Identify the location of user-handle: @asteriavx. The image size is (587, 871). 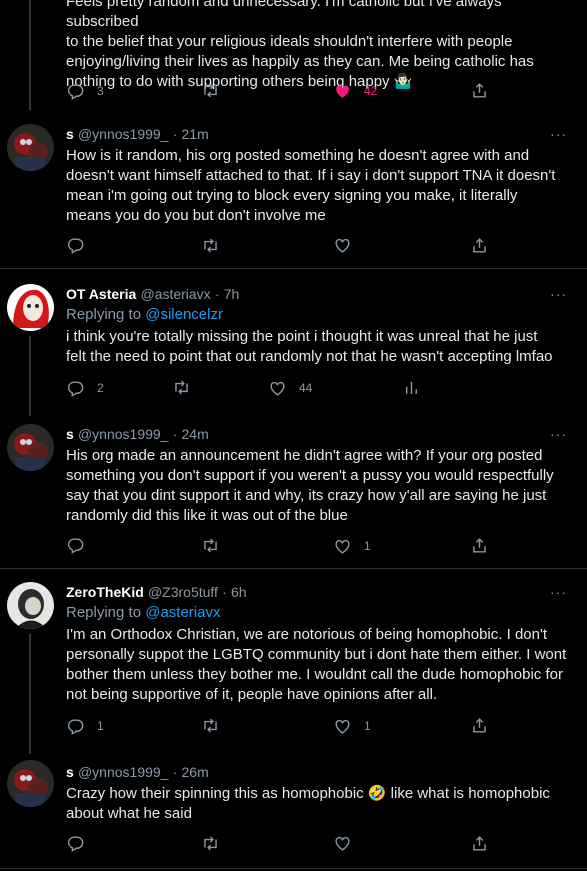
(175, 294).